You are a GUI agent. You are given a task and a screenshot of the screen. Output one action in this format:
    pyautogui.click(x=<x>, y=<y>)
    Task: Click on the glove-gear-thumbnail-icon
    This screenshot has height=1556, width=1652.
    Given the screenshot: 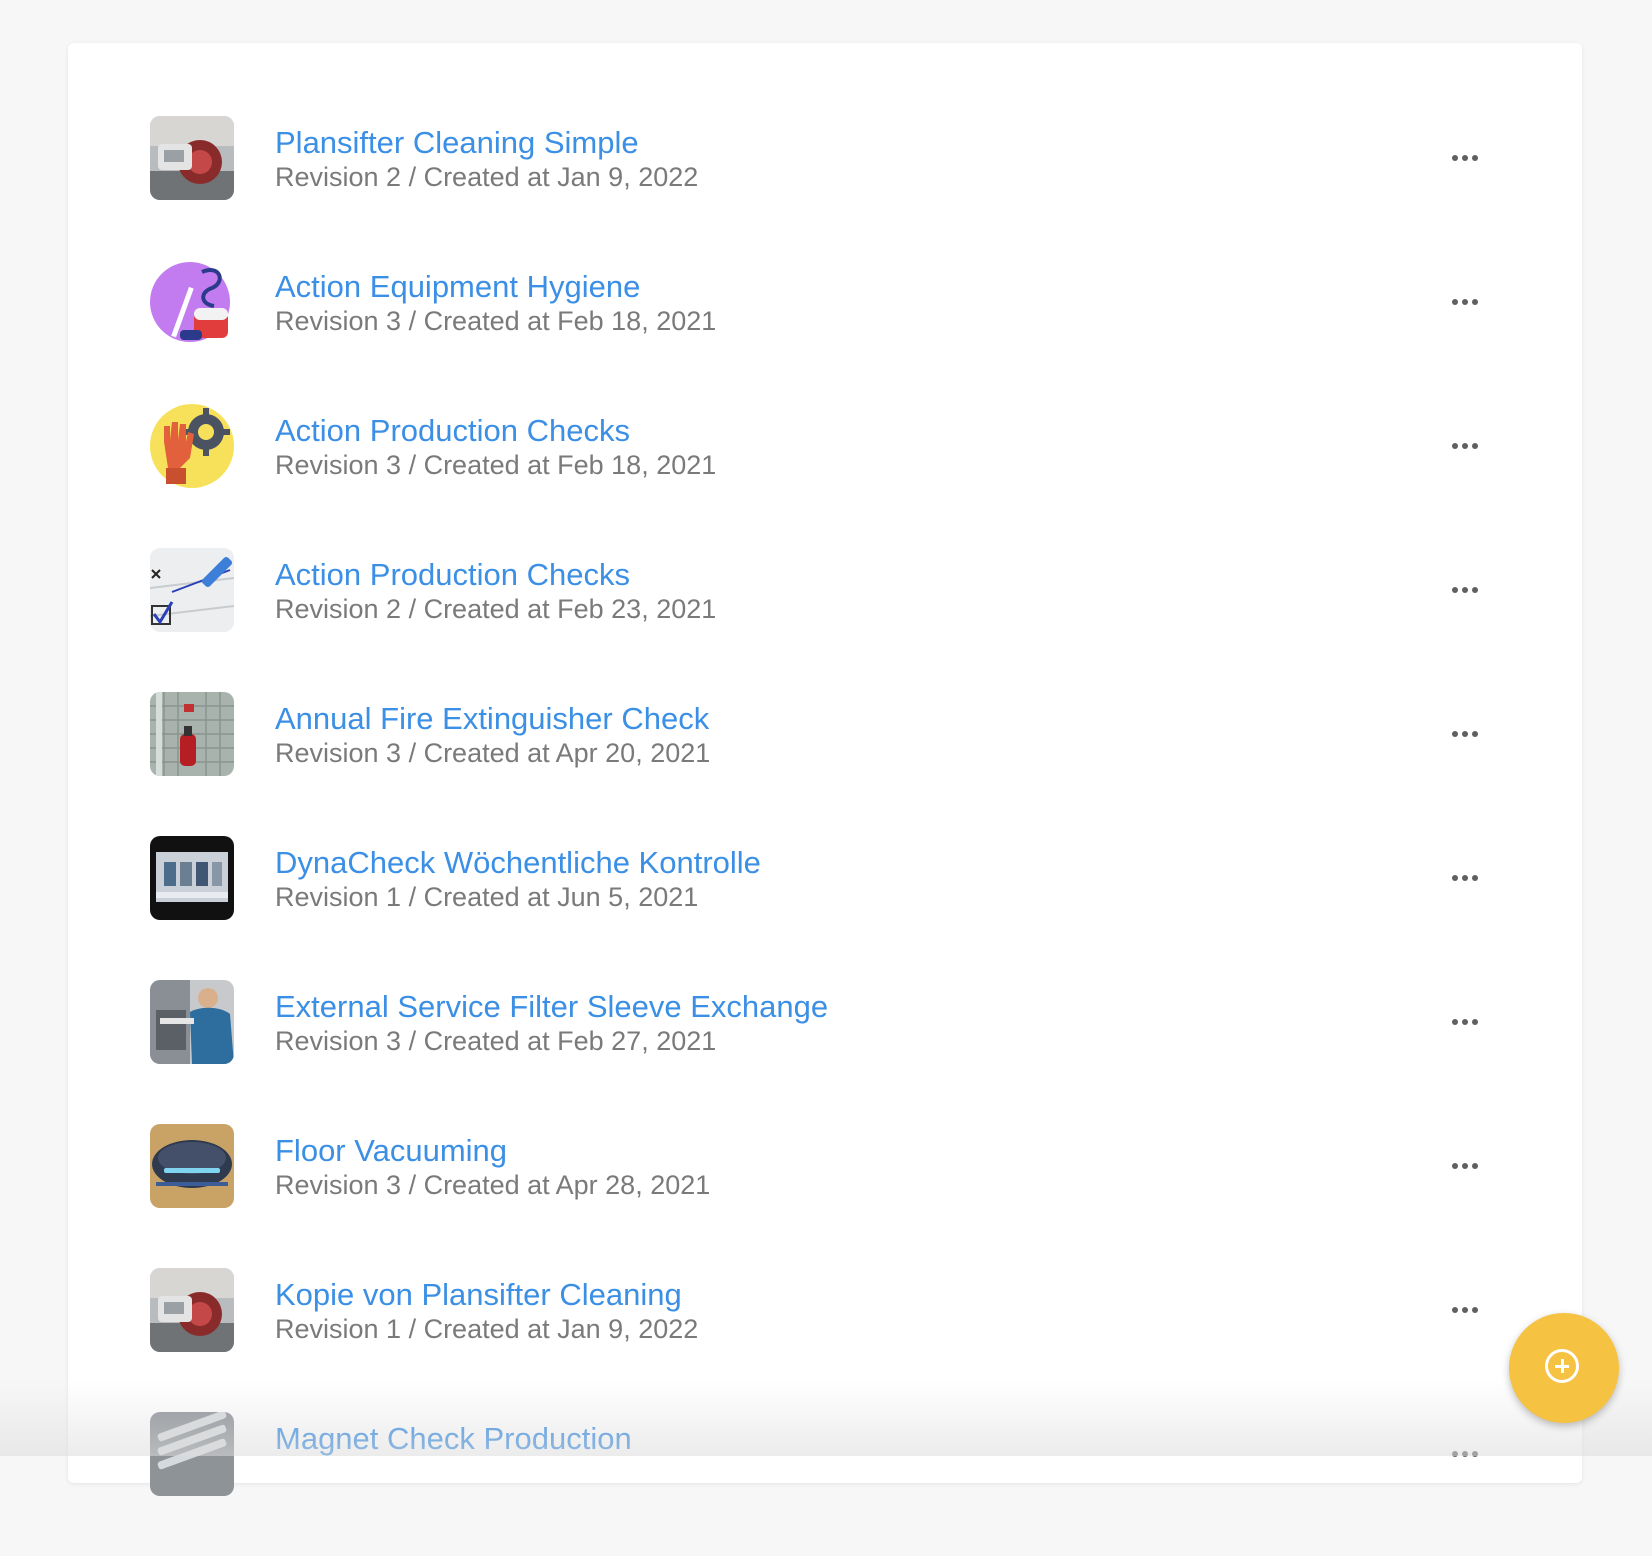 What is the action you would take?
    pyautogui.click(x=192, y=446)
    